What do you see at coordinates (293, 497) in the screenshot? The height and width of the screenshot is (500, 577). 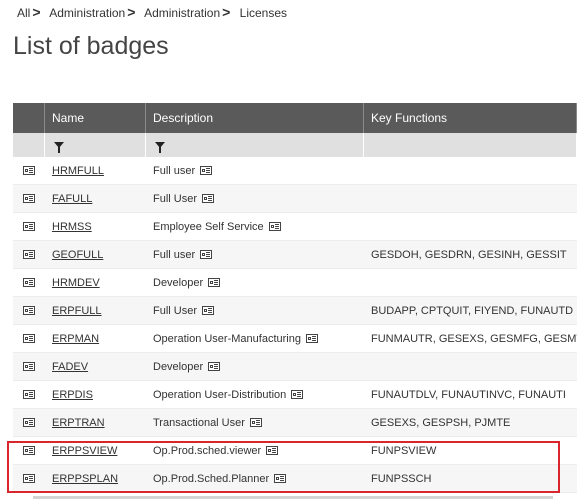 I see `horizontal-scrollbar` at bounding box center [293, 497].